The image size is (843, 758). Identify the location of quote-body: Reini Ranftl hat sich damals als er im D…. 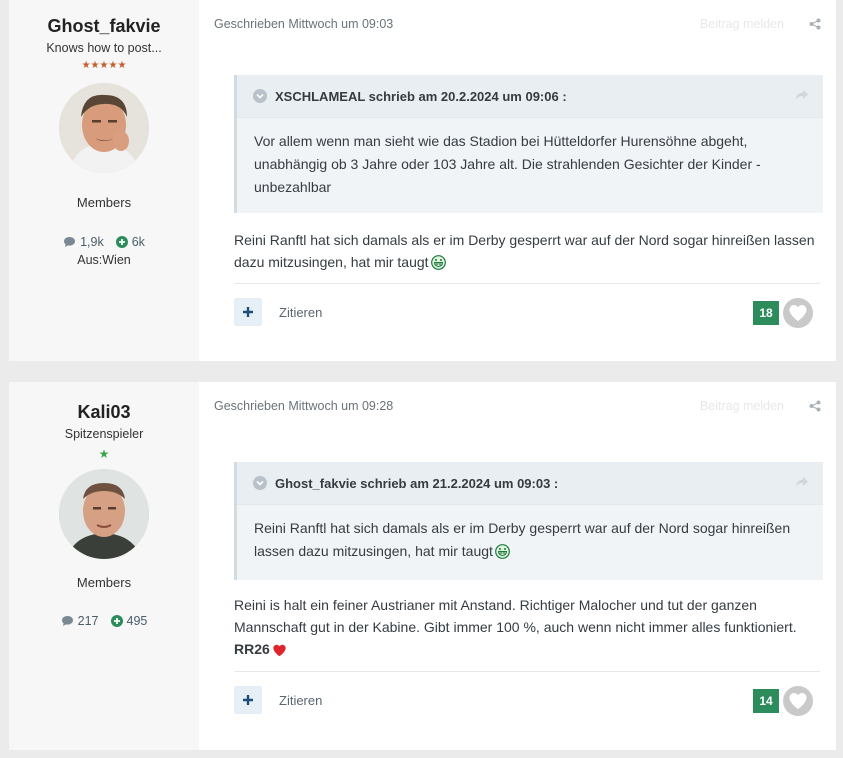
(530, 542).